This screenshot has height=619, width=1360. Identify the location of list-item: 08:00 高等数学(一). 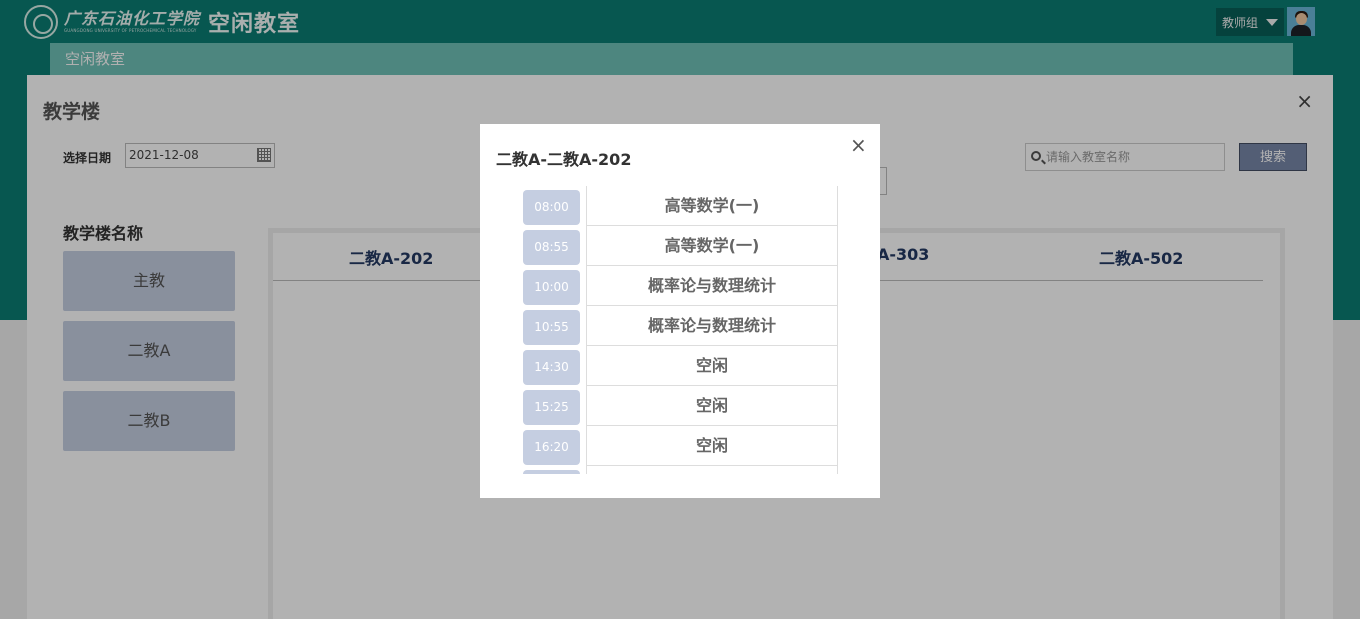
(681, 206).